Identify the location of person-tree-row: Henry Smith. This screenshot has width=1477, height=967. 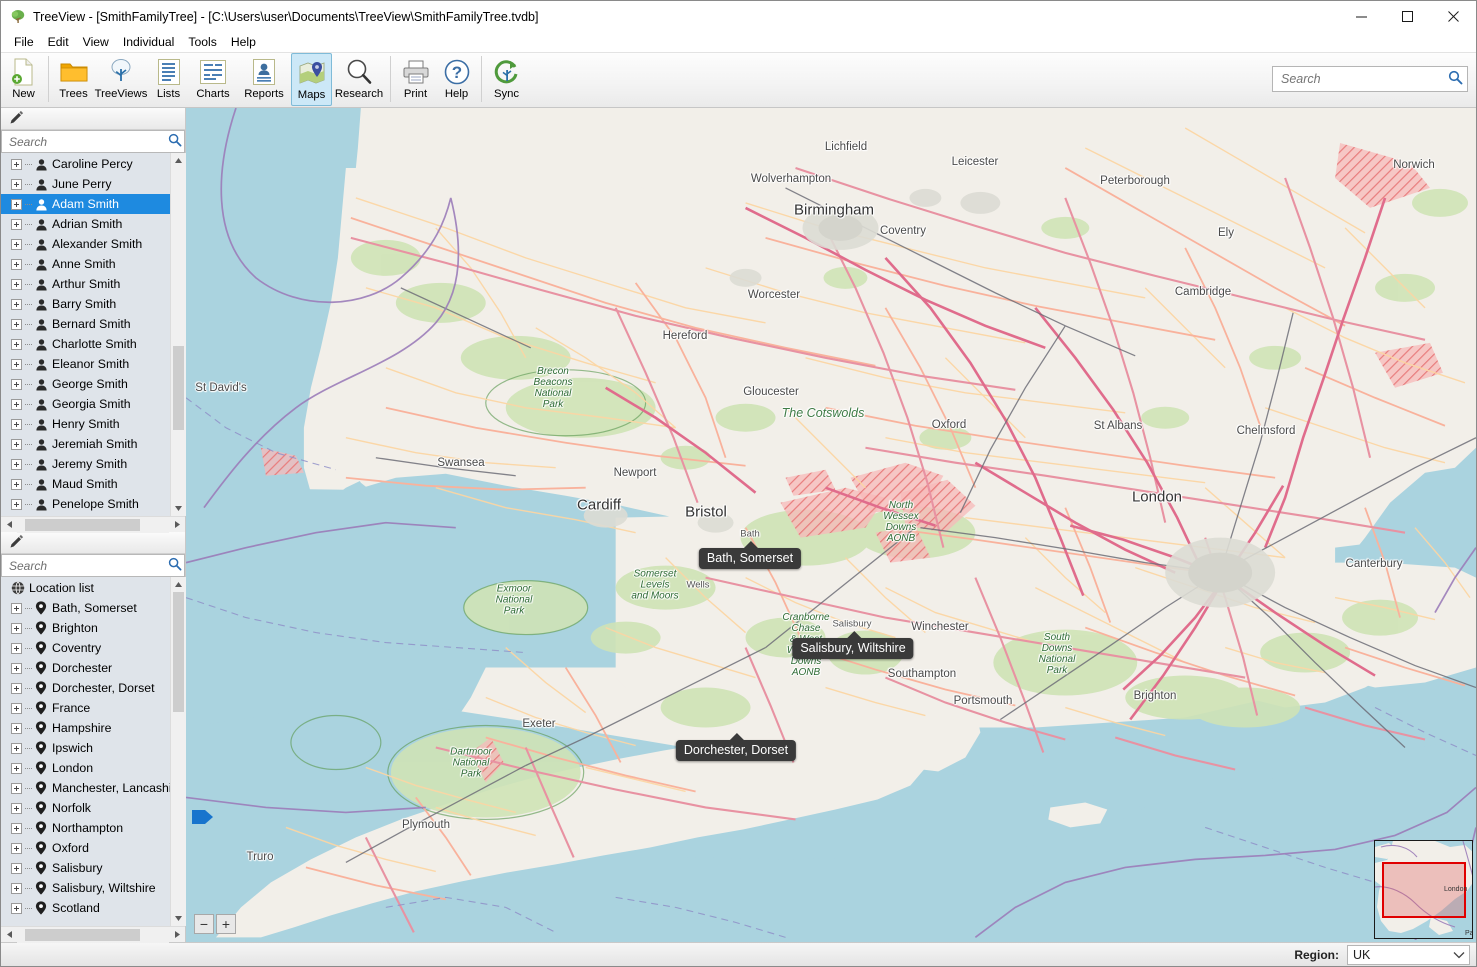
(85, 424).